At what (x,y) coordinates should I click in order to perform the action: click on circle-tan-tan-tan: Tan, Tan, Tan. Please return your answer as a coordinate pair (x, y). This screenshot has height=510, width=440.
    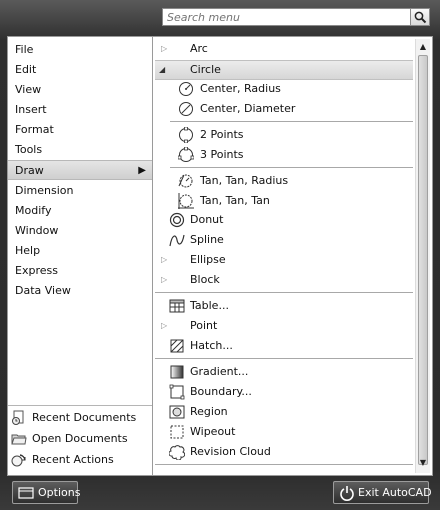
    Looking at the image, I should click on (284, 201).